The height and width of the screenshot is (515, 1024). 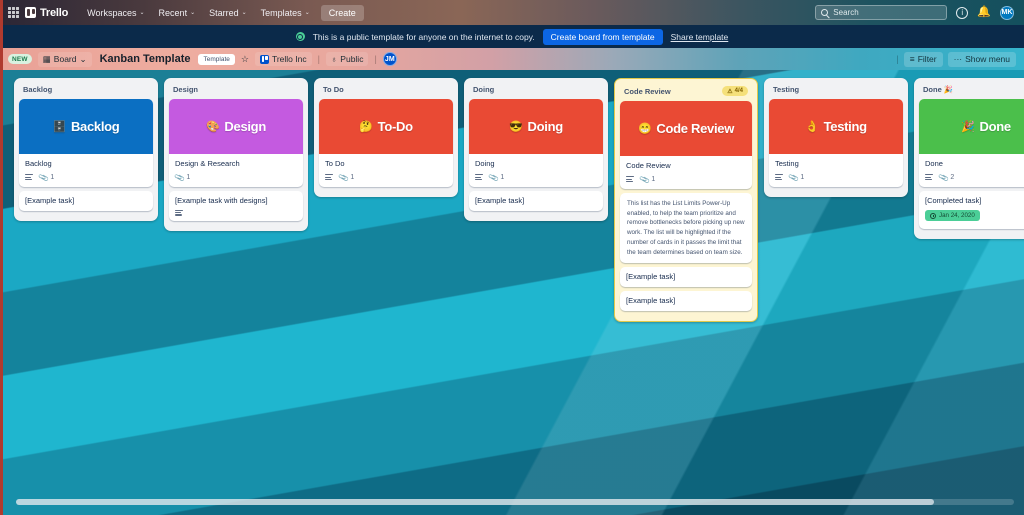 What do you see at coordinates (236, 143) in the screenshot?
I see `card: 🎨 Design Design & Research 📎 1` at bounding box center [236, 143].